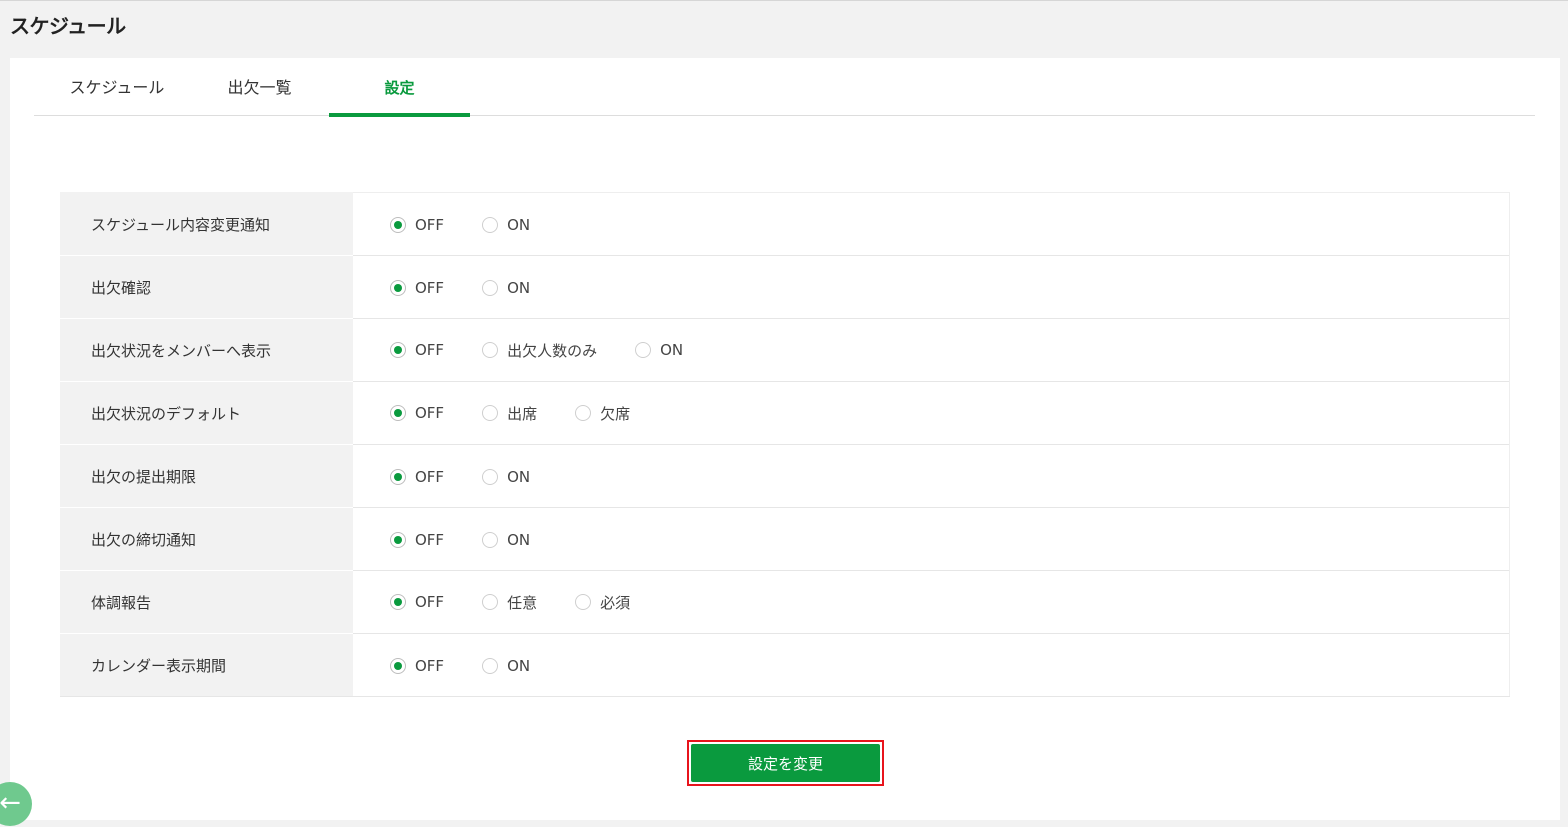 The width and height of the screenshot is (1568, 827). What do you see at coordinates (206, 665) in the screenshot?
I see `setting-label: カレンダー表示期間` at bounding box center [206, 665].